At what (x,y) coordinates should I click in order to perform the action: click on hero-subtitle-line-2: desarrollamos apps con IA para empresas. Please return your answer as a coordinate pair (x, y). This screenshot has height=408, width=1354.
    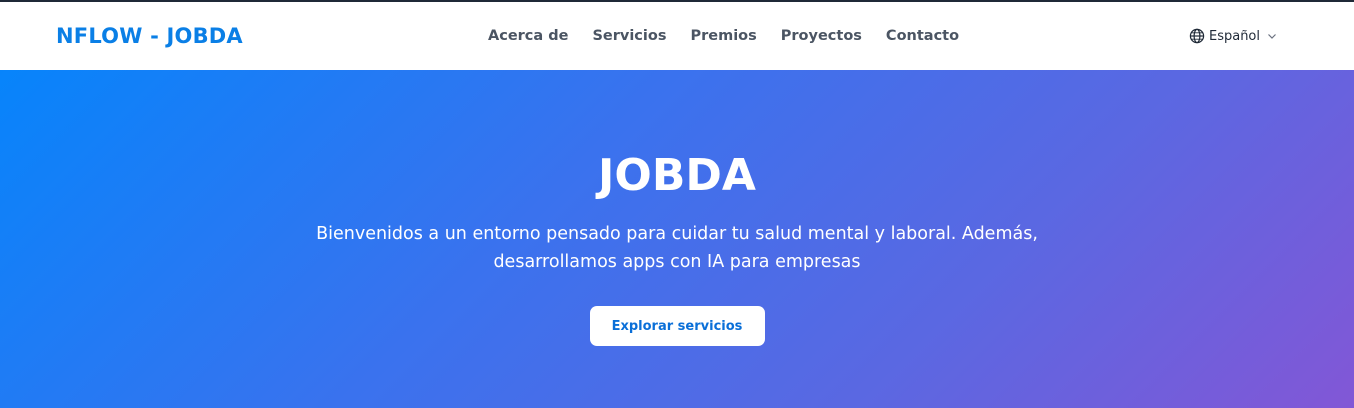
    Looking at the image, I should click on (677, 262).